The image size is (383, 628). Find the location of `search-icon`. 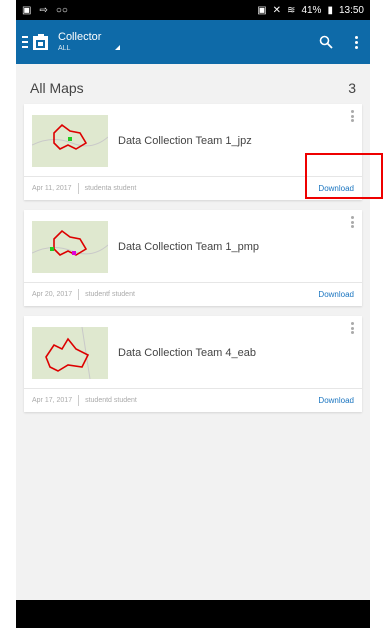

search-icon is located at coordinates (326, 42).